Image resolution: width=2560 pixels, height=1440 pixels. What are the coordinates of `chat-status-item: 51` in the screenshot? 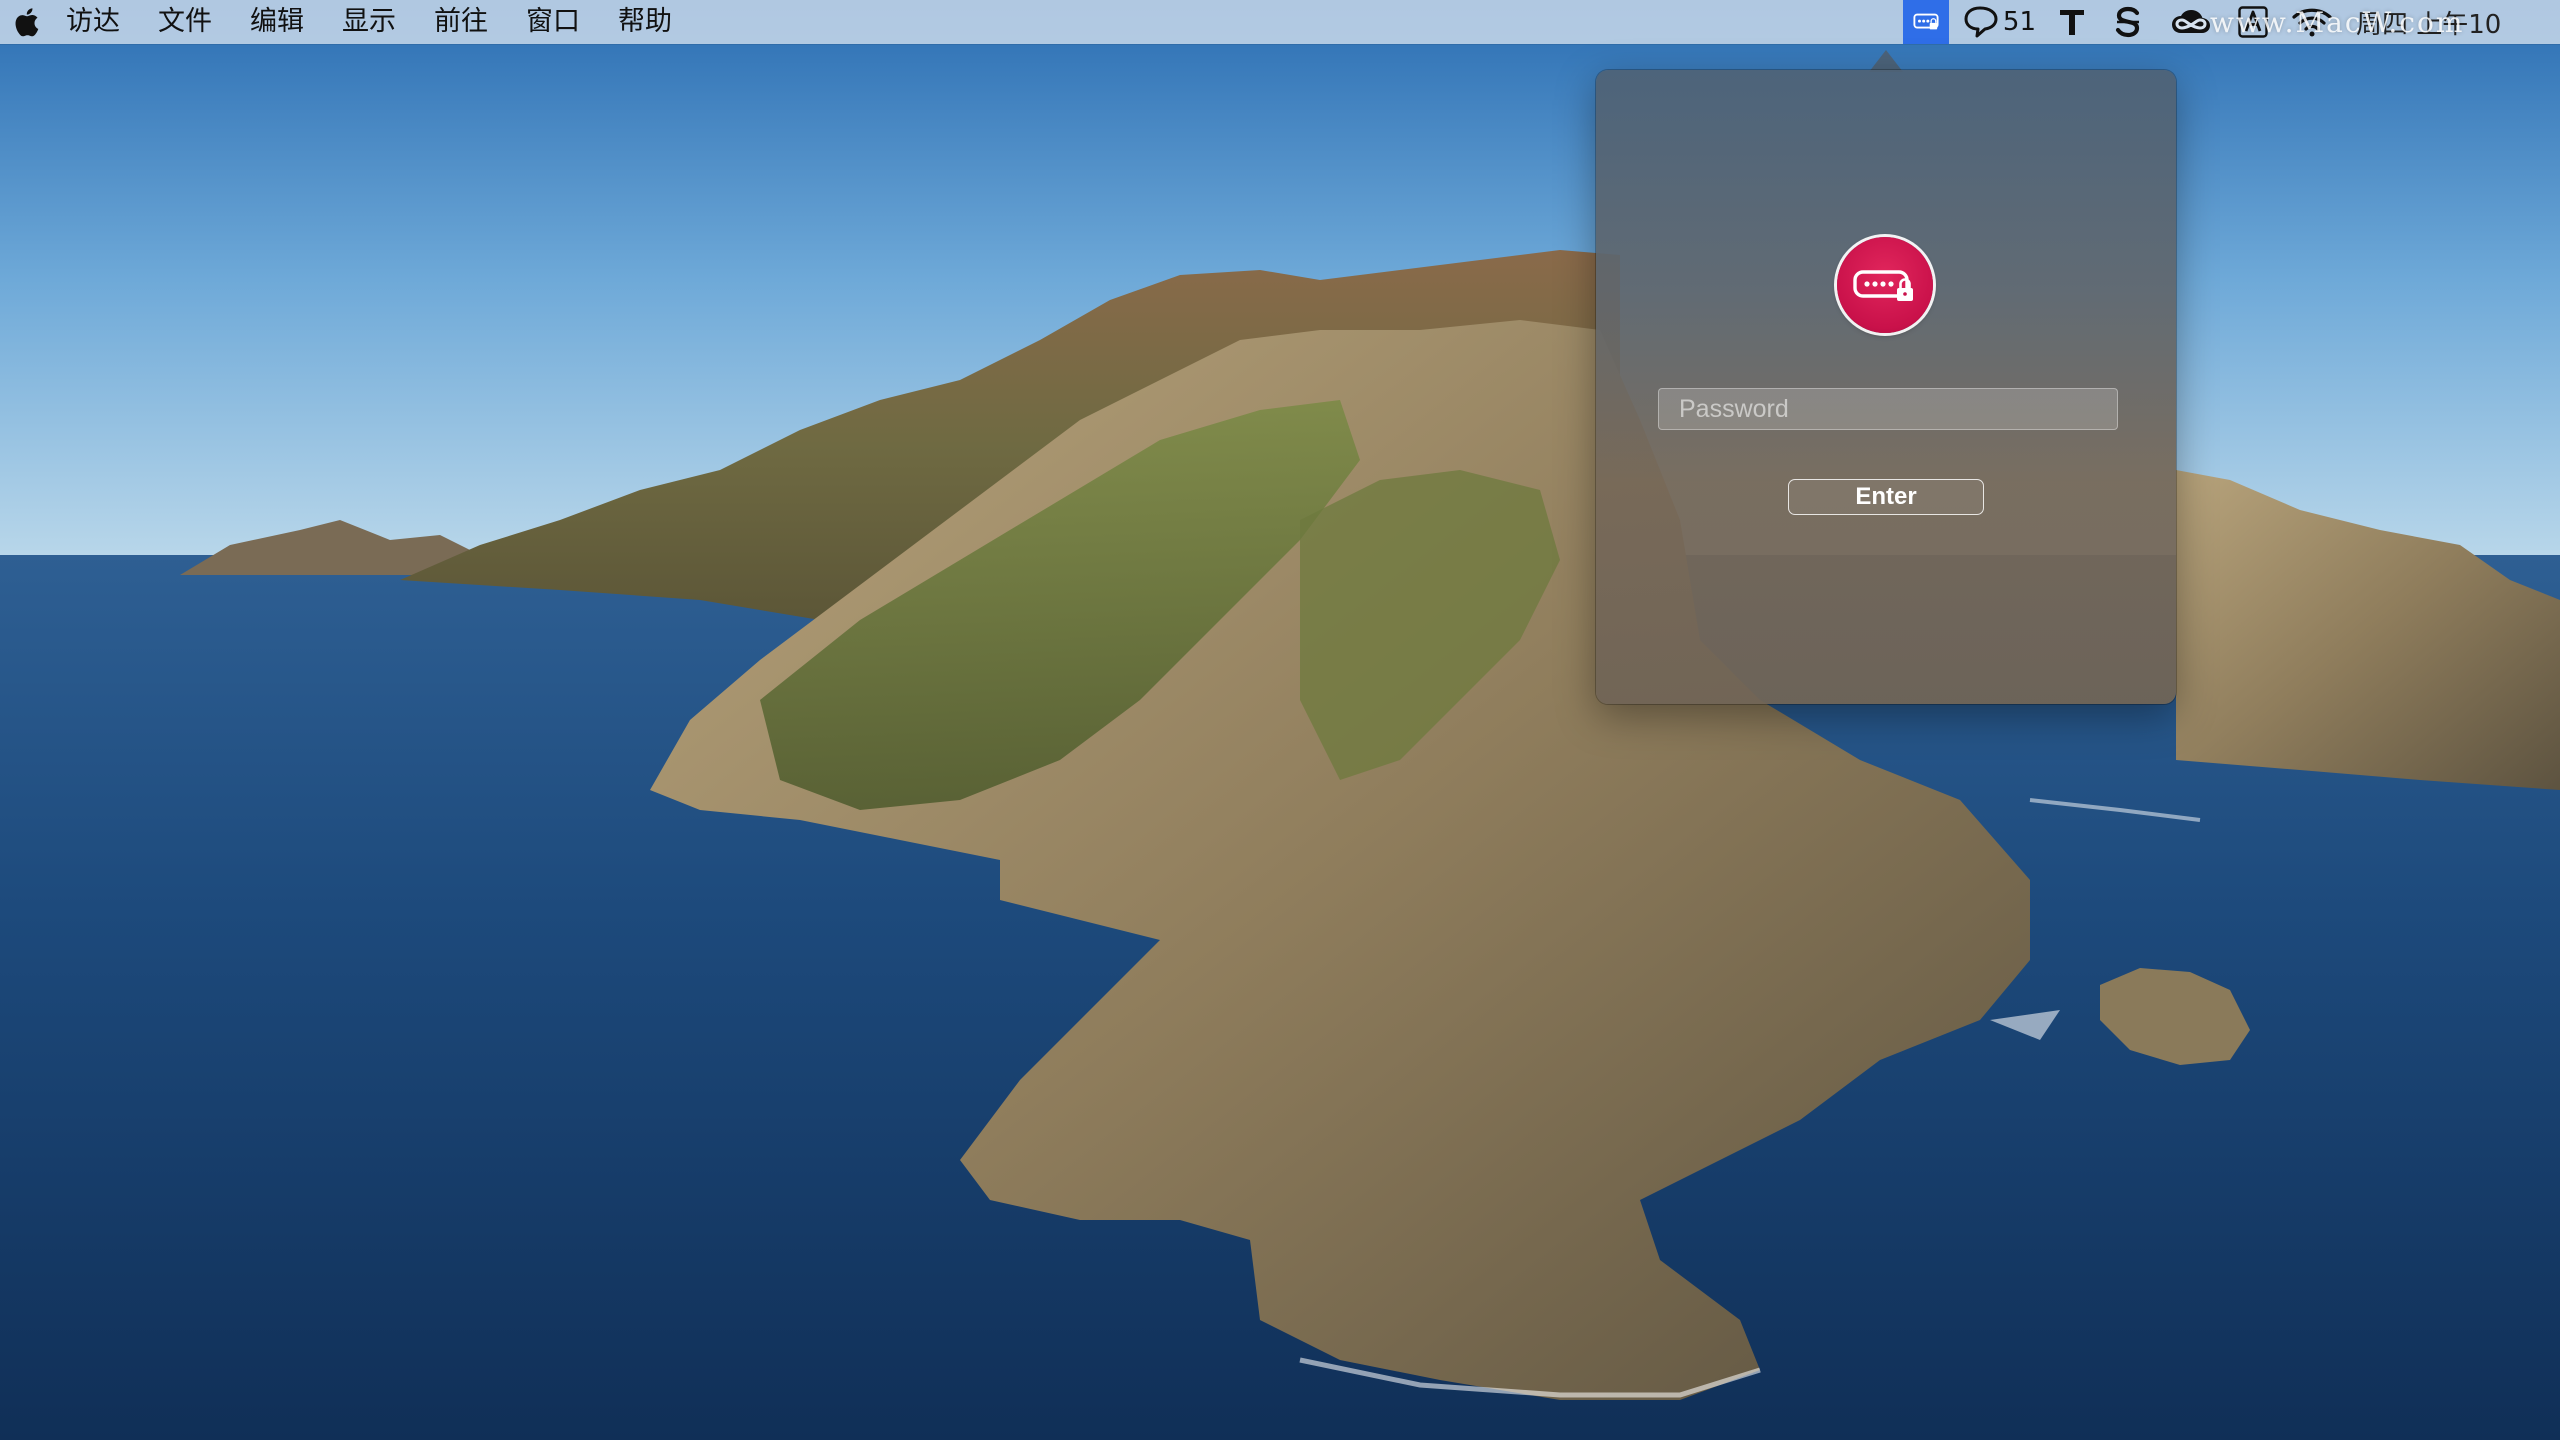 It's located at (1996, 22).